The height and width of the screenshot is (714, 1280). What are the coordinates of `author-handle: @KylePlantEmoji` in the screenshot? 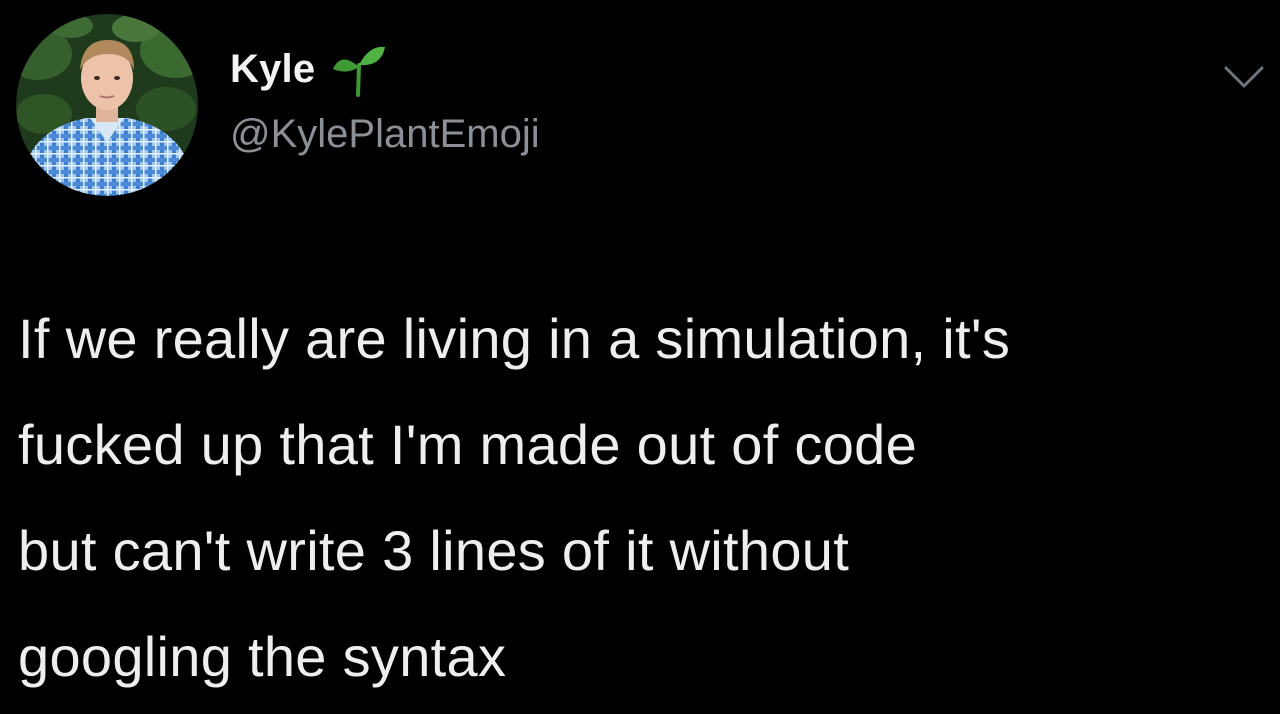 It's located at (385, 134).